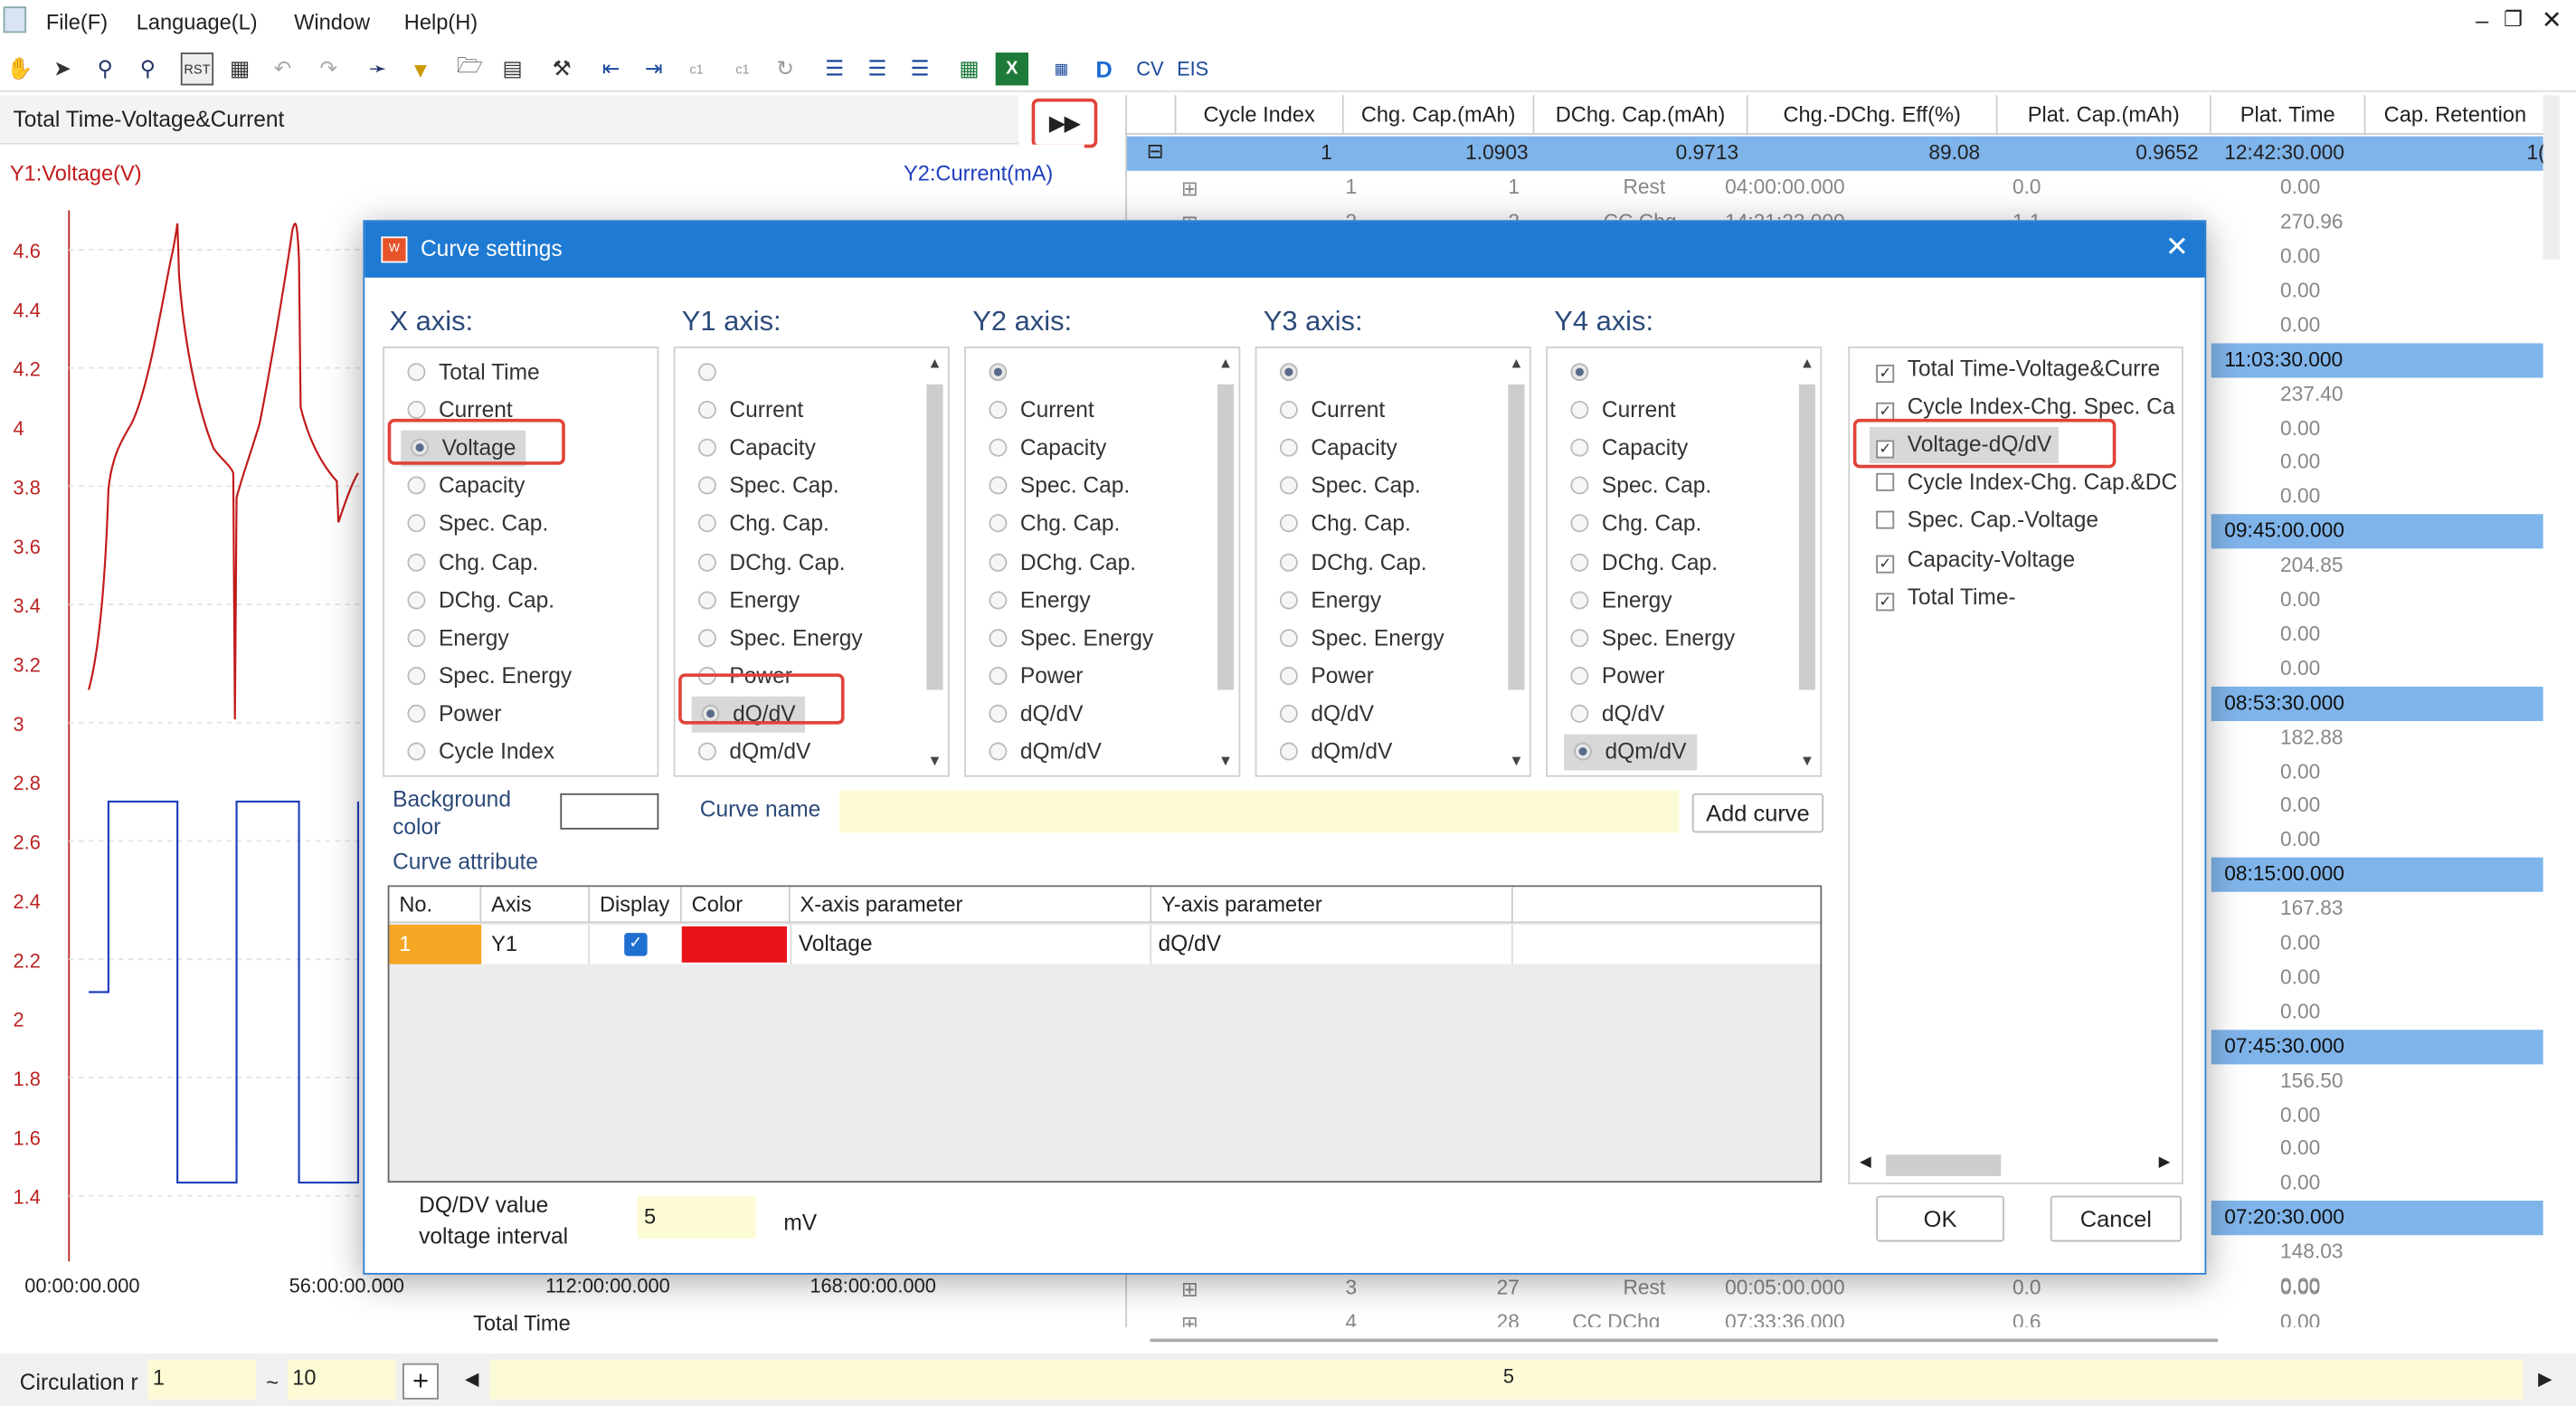 This screenshot has width=2576, height=1406. I want to click on open-folder-icon: 🗁, so click(470, 68).